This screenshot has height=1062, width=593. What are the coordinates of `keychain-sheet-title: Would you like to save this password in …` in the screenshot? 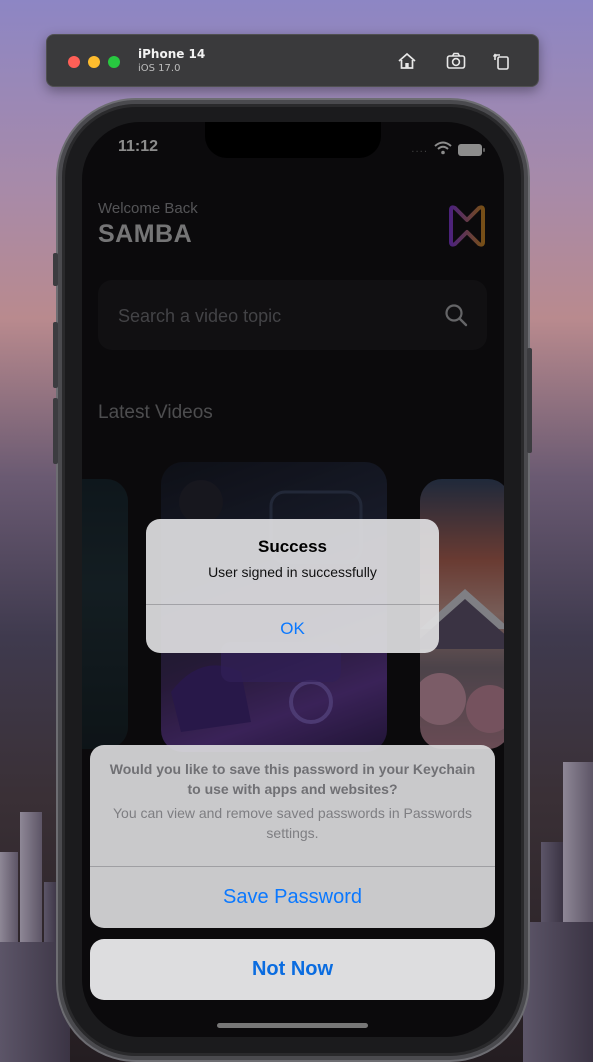 It's located at (292, 779).